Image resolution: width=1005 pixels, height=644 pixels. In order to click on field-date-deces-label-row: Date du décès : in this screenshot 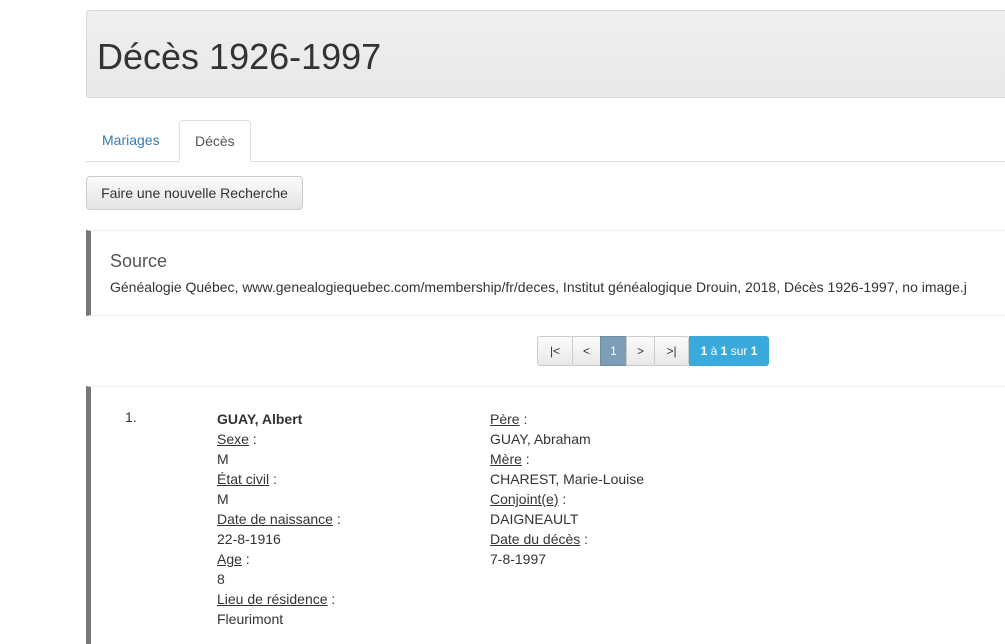, I will do `click(539, 539)`.